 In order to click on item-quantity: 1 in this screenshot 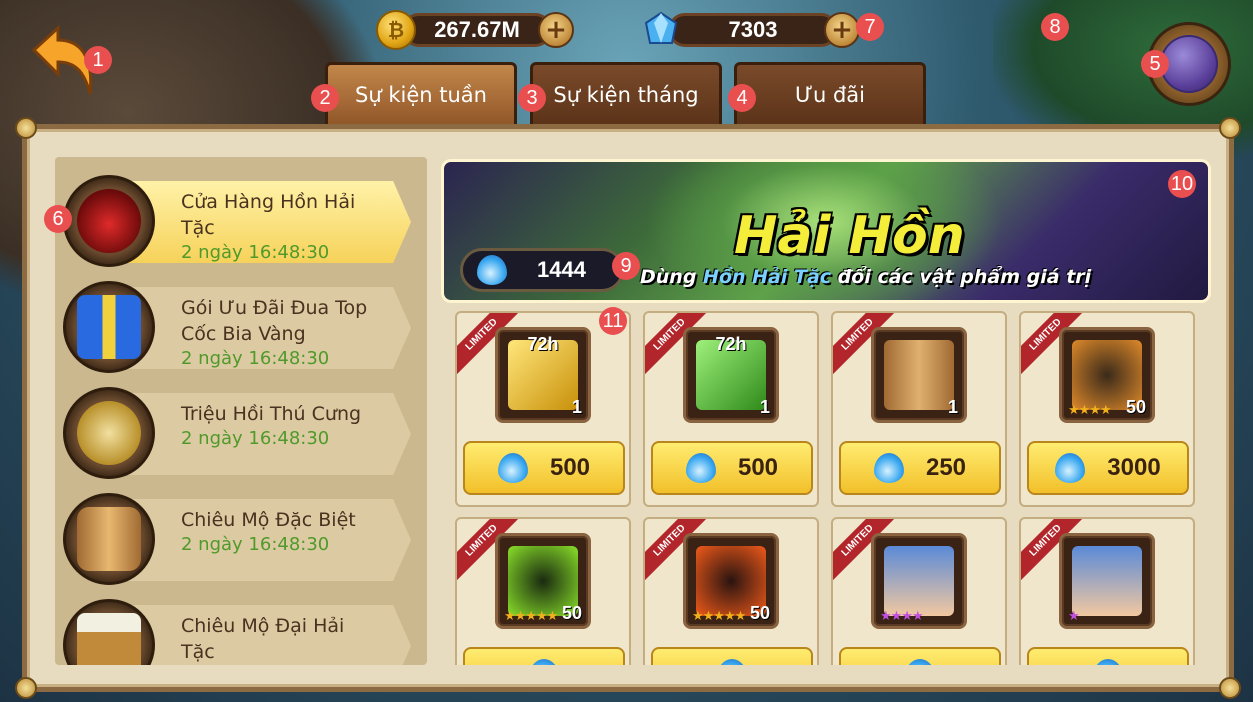, I will do `click(576, 407)`.